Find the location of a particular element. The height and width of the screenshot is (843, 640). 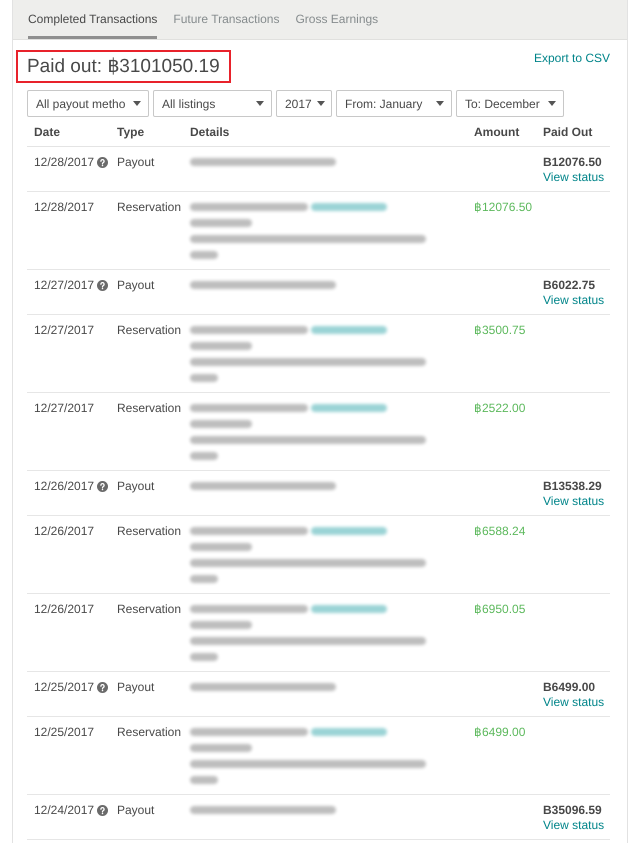

column-header: Date is located at coordinates (46, 131).